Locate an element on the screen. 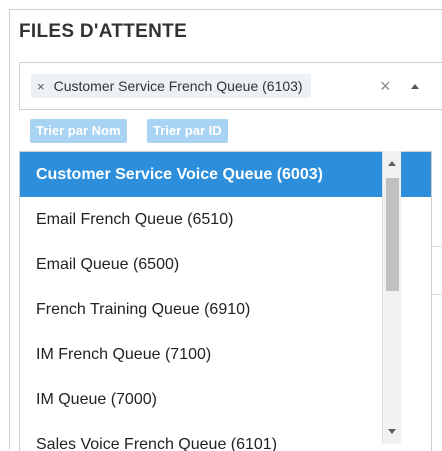 Image resolution: width=442 pixels, height=451 pixels. option-item: IM French Queue (7100) is located at coordinates (225, 354).